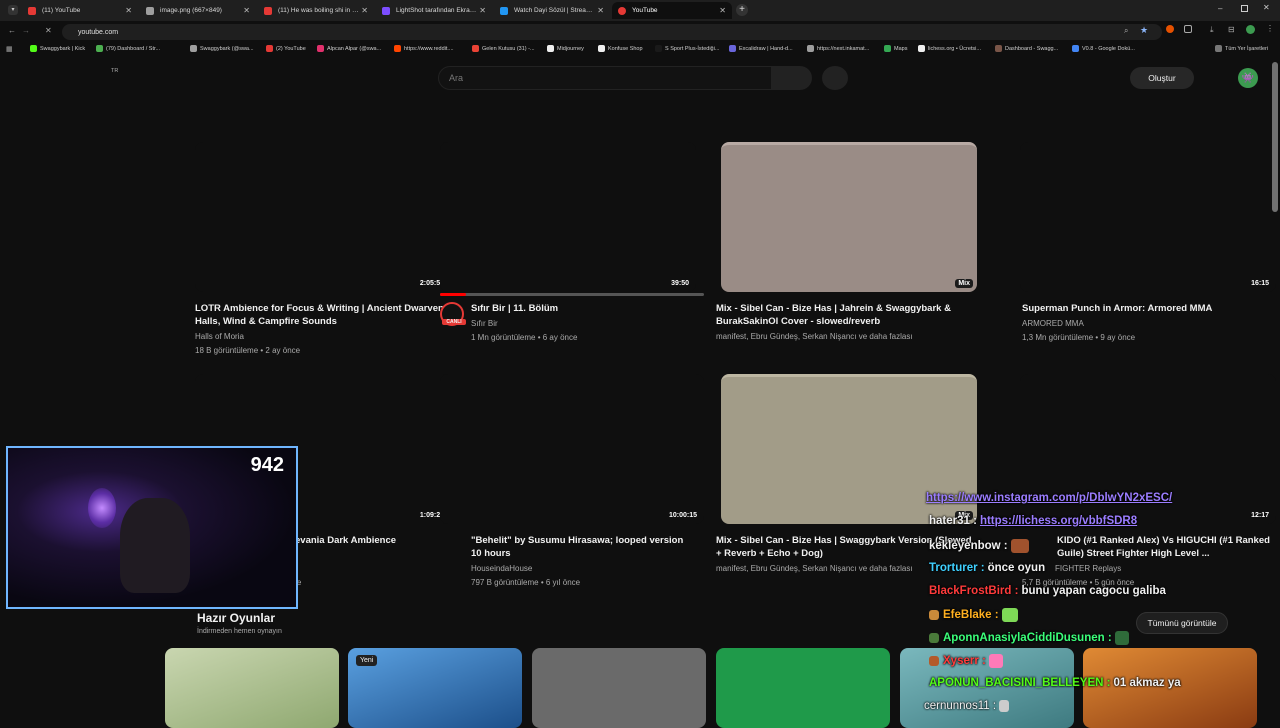 The width and height of the screenshot is (1280, 728). Describe the element at coordinates (552, 10) in the screenshot. I see `browser-tab: Watch Dayi Sözül | Streamable ✕` at that location.